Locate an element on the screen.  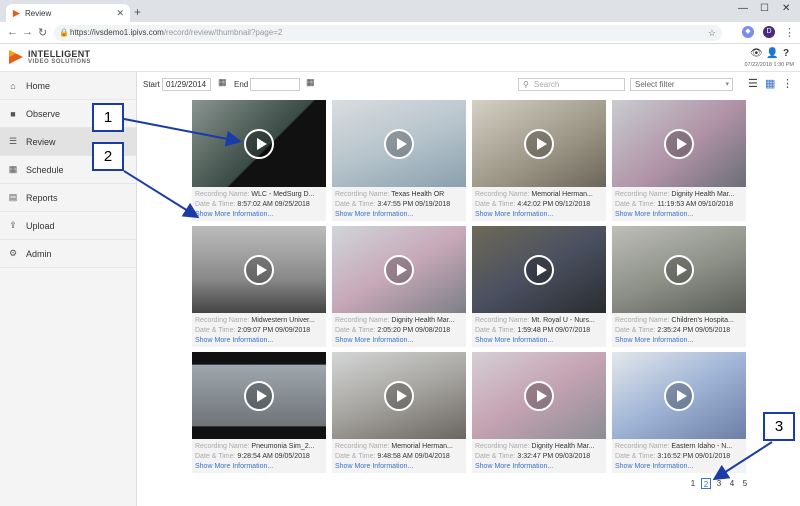
browser-tab: Review ✕ is located at coordinates (68, 13).